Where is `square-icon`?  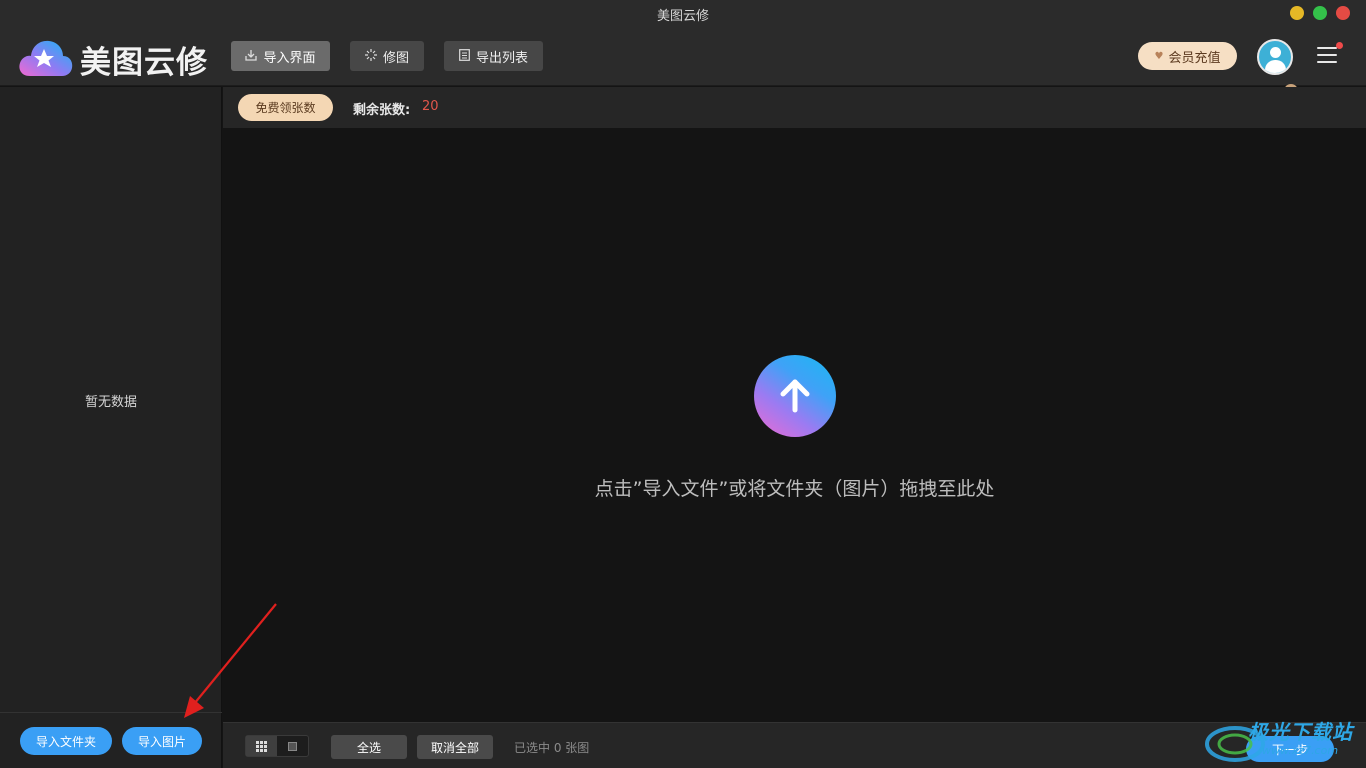 square-icon is located at coordinates (292, 746).